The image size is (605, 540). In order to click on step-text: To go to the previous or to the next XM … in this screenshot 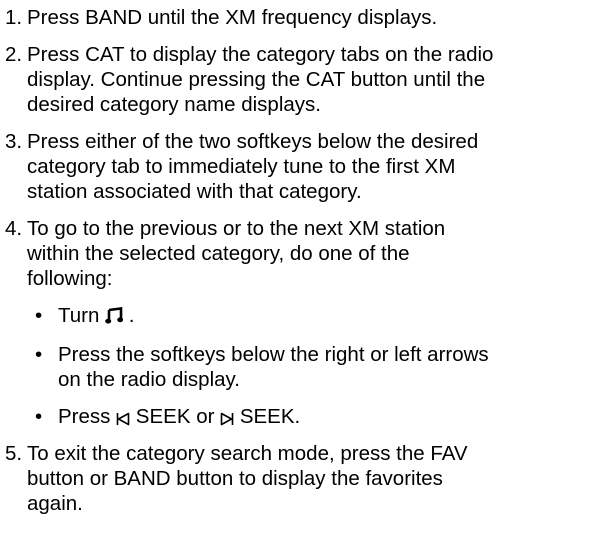, I will do `click(236, 253)`.